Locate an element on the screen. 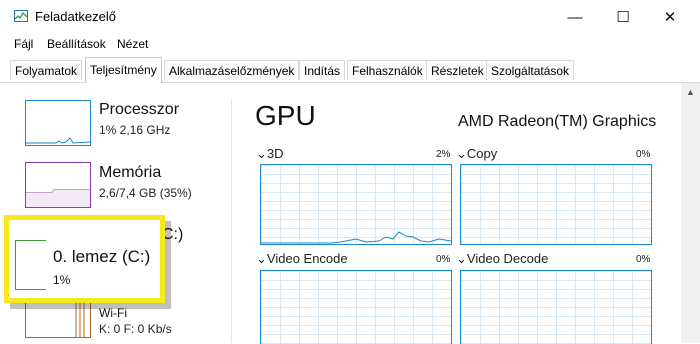  tab-processes: Folyamatok is located at coordinates (46, 70).